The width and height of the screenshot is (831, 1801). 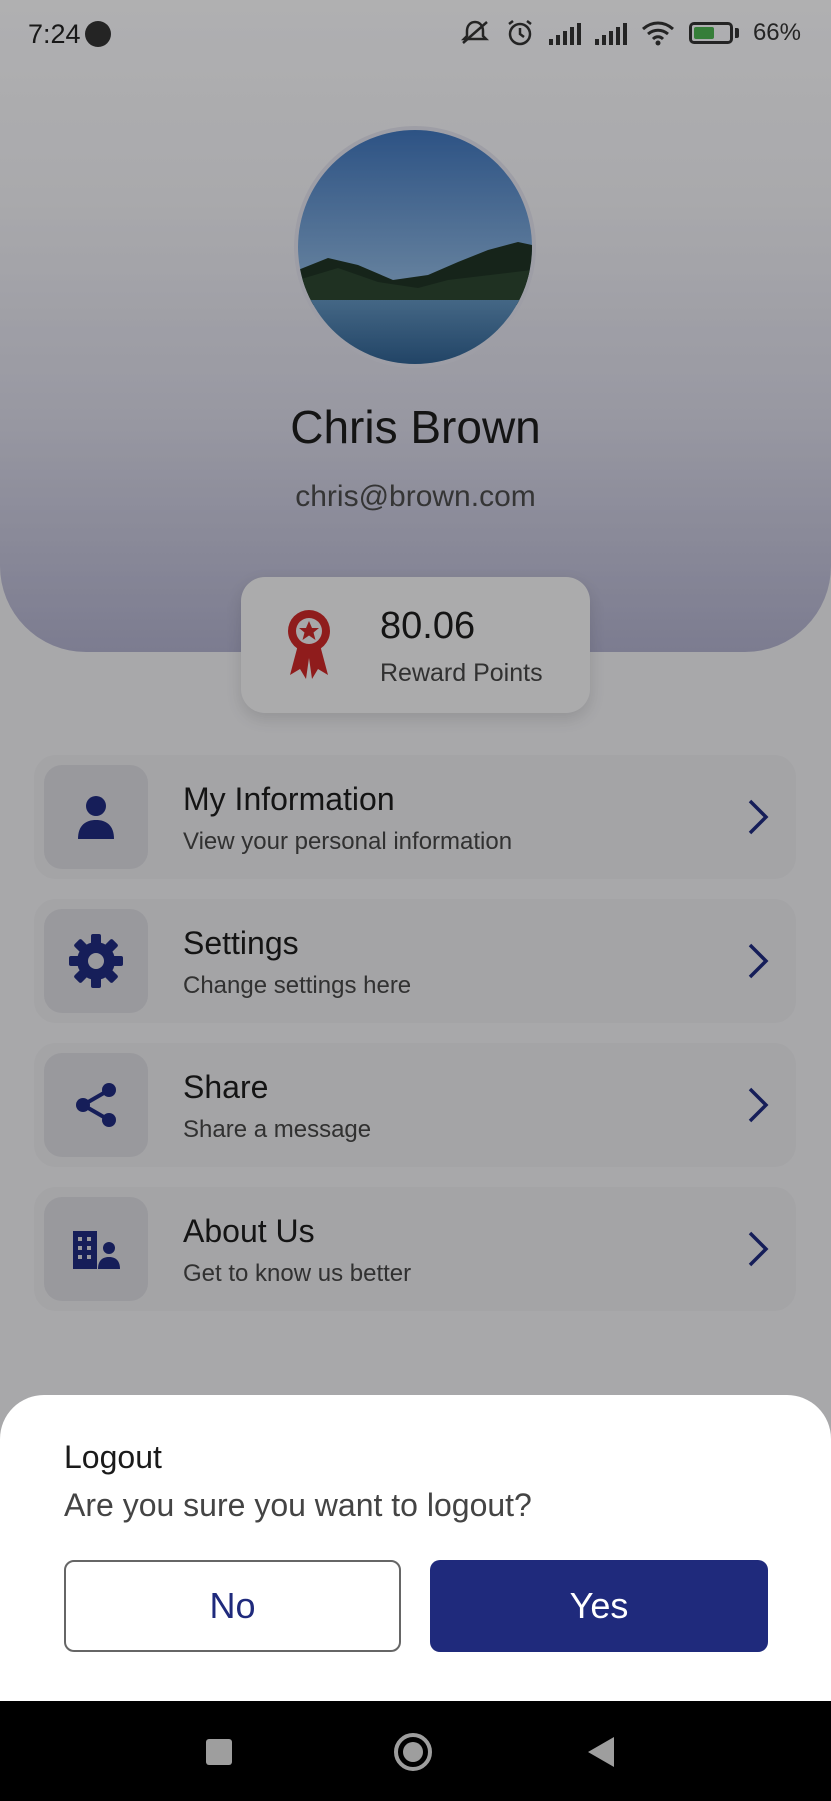 I want to click on system-navigation-bar, so click(x=415, y=1751).